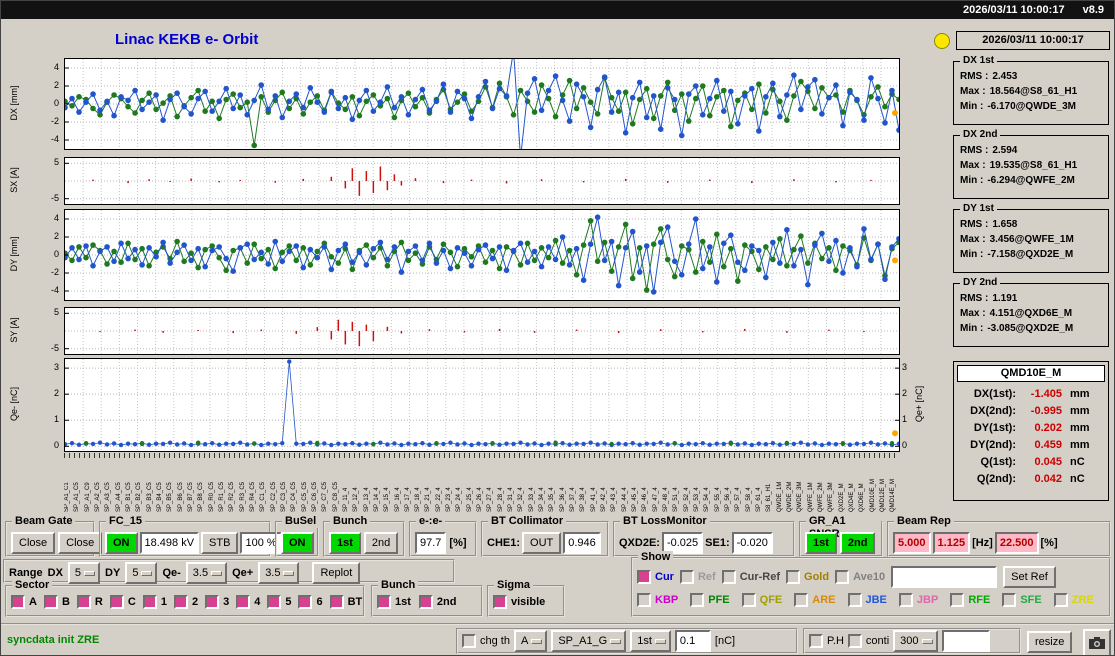  I want to click on bunch-2nd-button: 2nd, so click(381, 543).